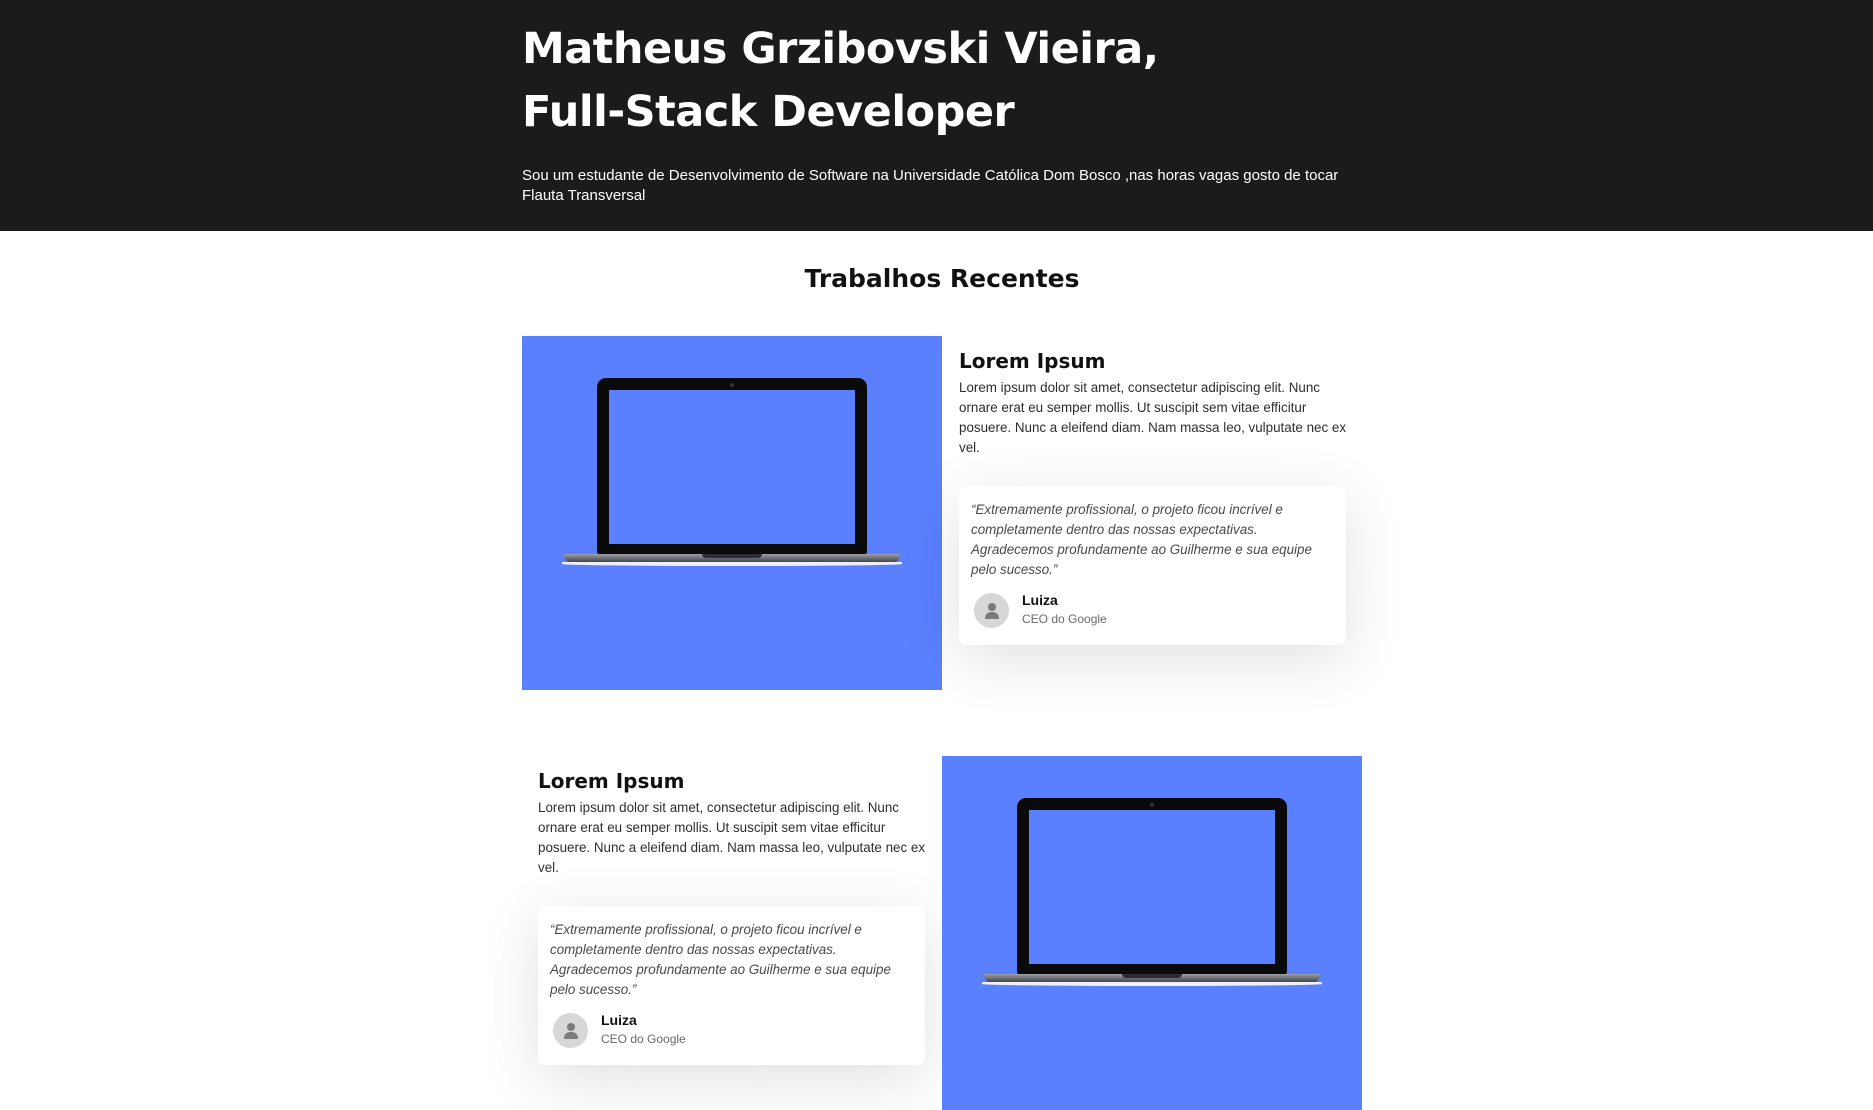 Image resolution: width=1873 pixels, height=1110 pixels. I want to click on hero-title-role: Full-Stack Developer, so click(768, 112).